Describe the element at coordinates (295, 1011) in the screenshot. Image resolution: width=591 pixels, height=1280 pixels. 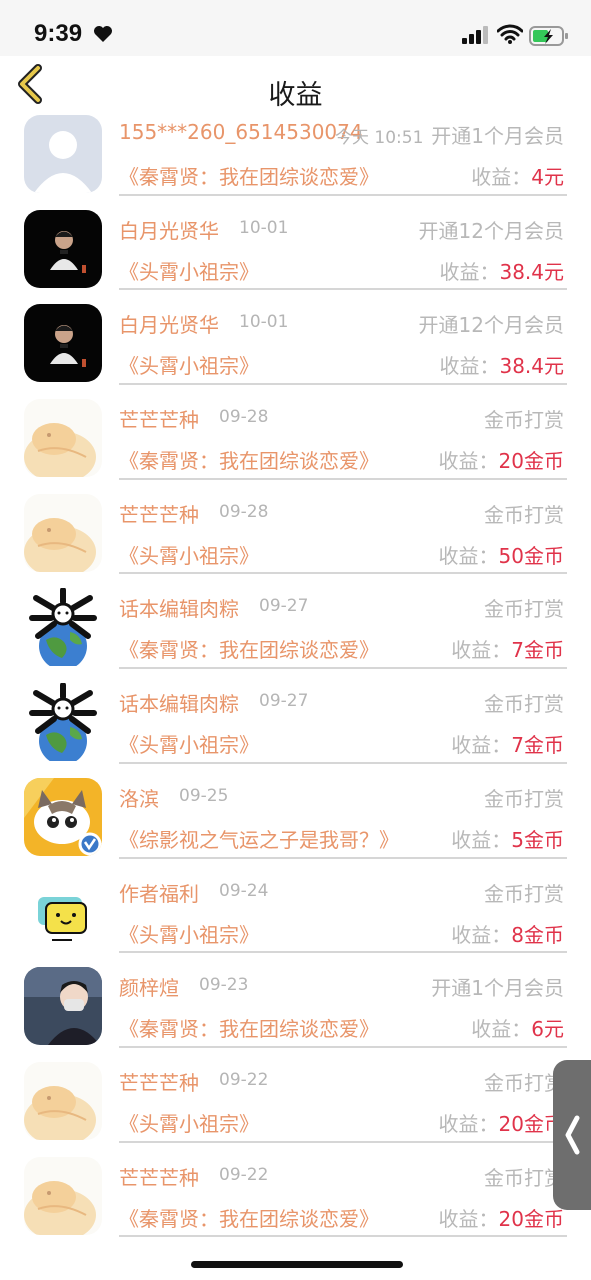
I see `list-item: 颜梓煊 09-23 开通1个月会员《秦霄贤：我在团综谈恋爱》 收益：6元` at that location.